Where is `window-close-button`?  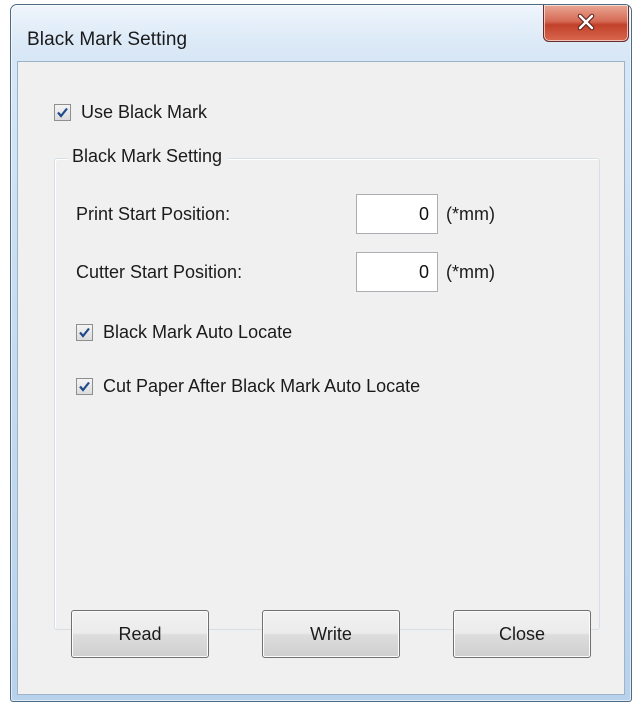 window-close-button is located at coordinates (586, 23).